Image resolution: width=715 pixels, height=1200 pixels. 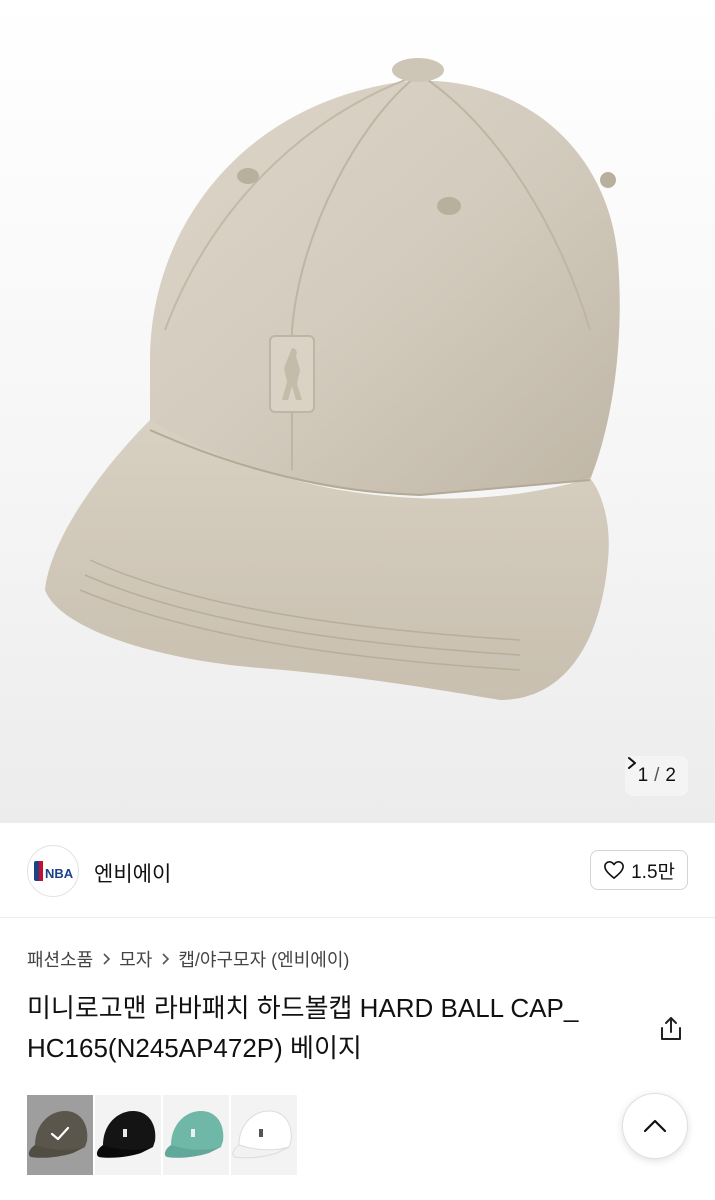 I want to click on chevron-up-icon, so click(x=655, y=1126).